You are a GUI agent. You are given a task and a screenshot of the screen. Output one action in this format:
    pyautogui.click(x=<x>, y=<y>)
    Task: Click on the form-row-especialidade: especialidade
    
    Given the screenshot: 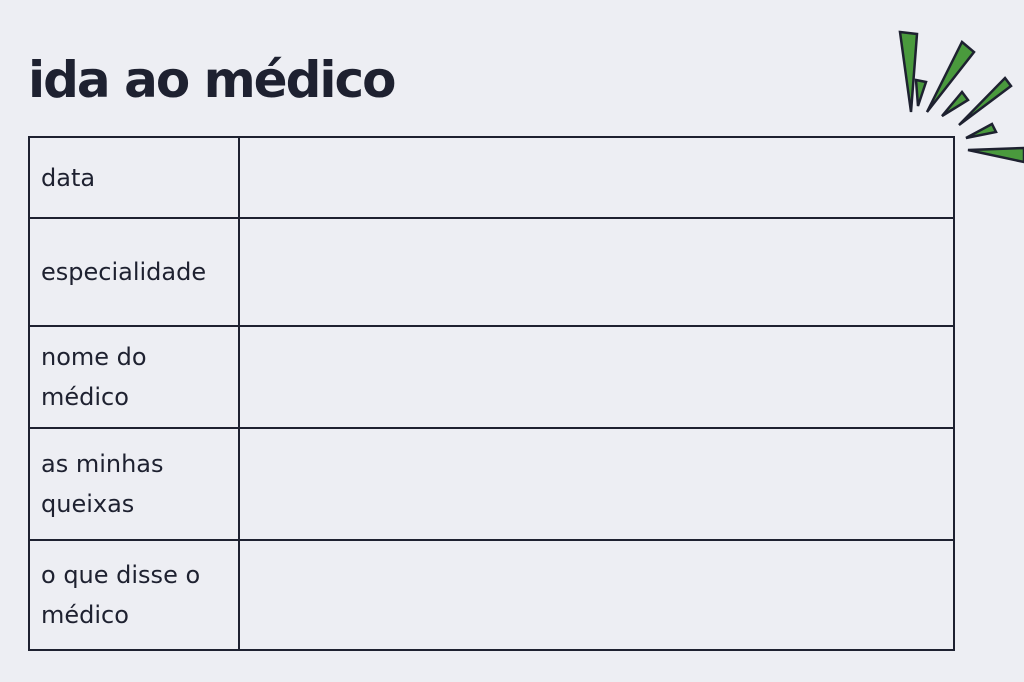 What is the action you would take?
    pyautogui.click(x=491, y=272)
    